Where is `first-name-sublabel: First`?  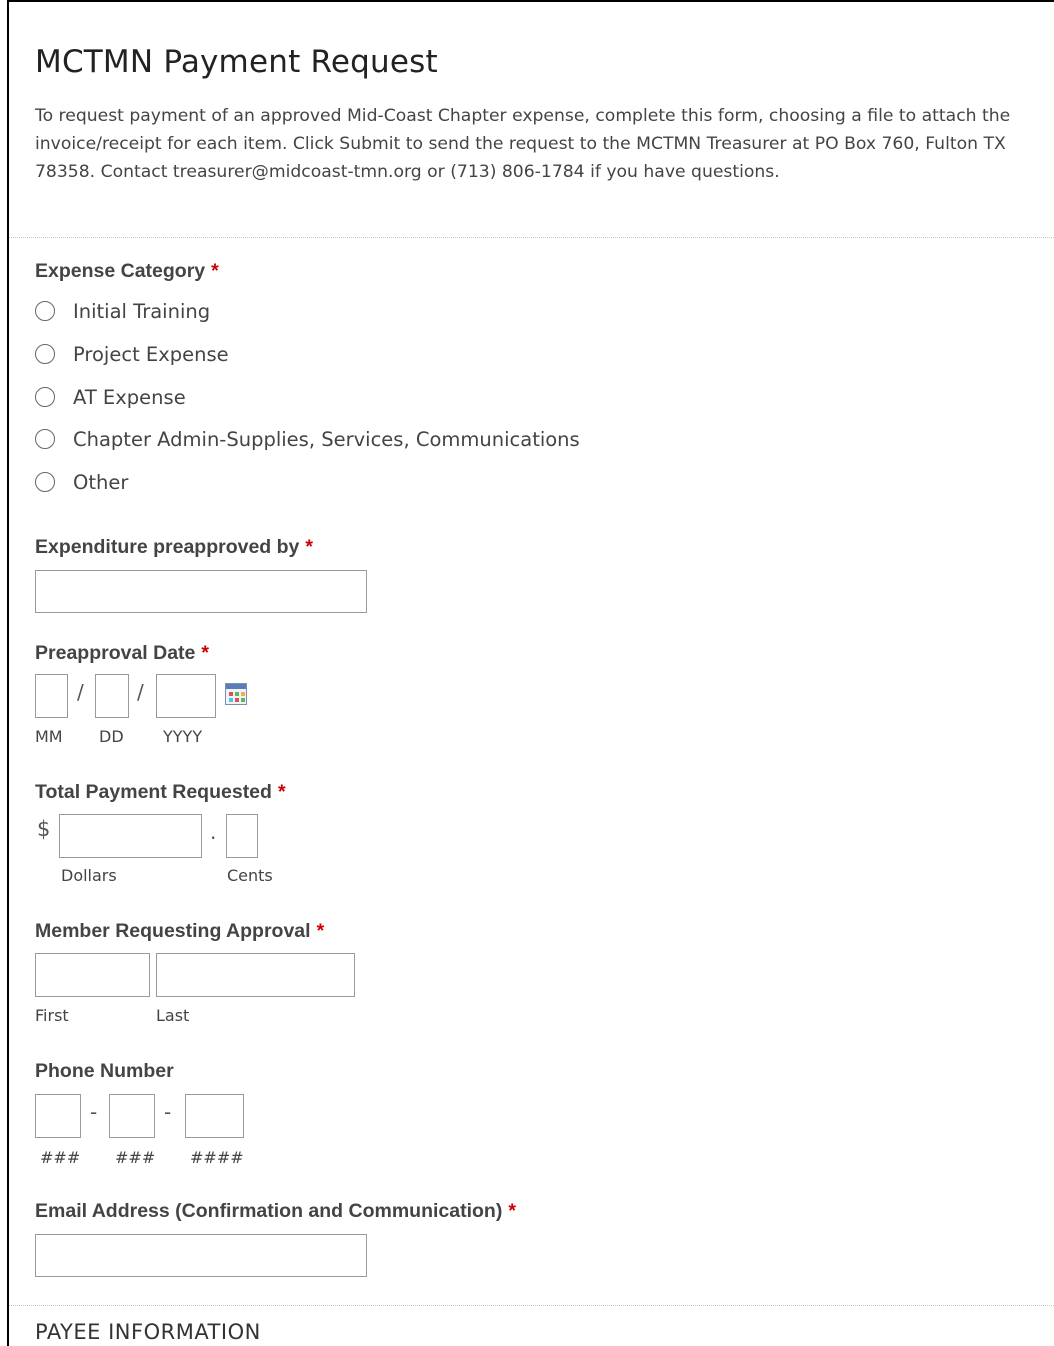 first-name-sublabel: First is located at coordinates (52, 1015).